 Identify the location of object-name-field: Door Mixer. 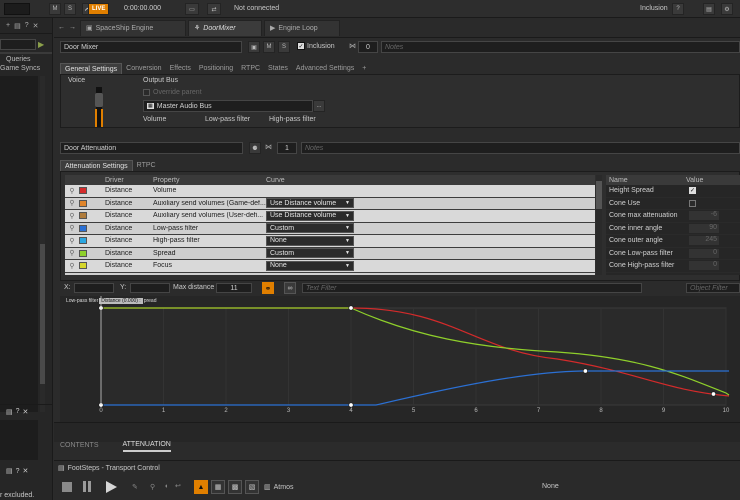
(151, 47).